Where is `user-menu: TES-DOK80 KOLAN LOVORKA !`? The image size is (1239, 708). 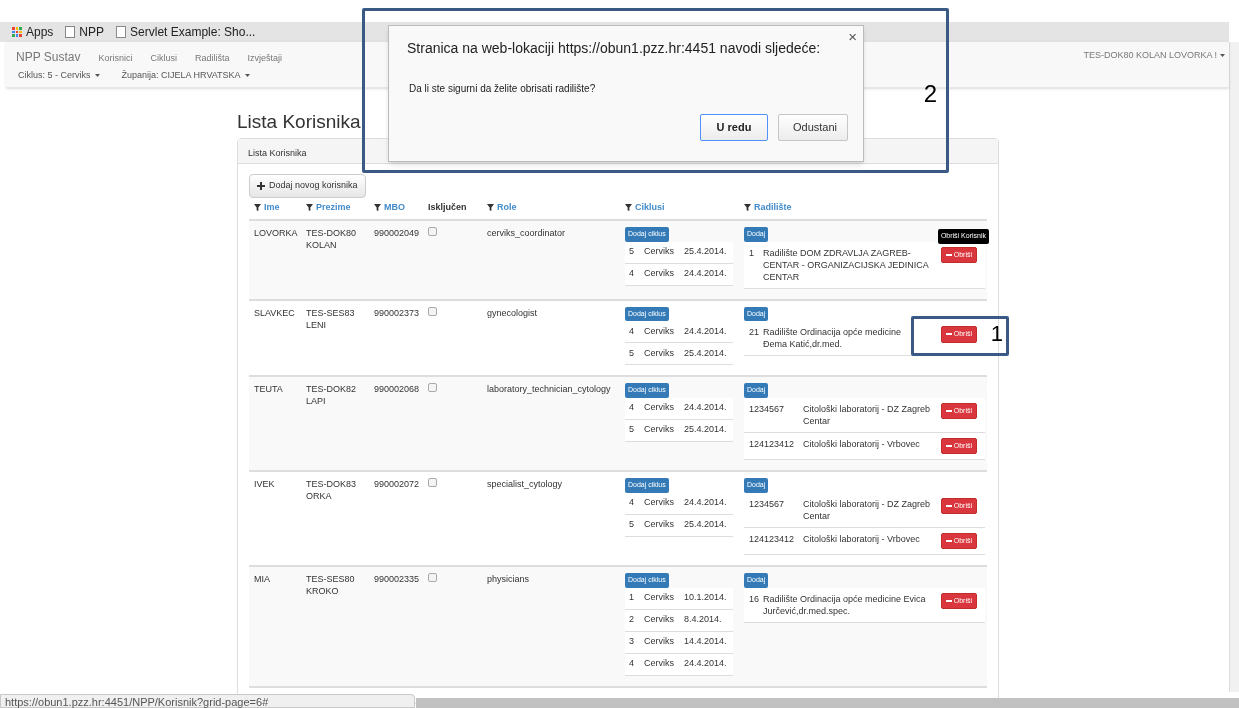
user-menu: TES-DOK80 KOLAN LOVORKA ! is located at coordinates (1154, 56).